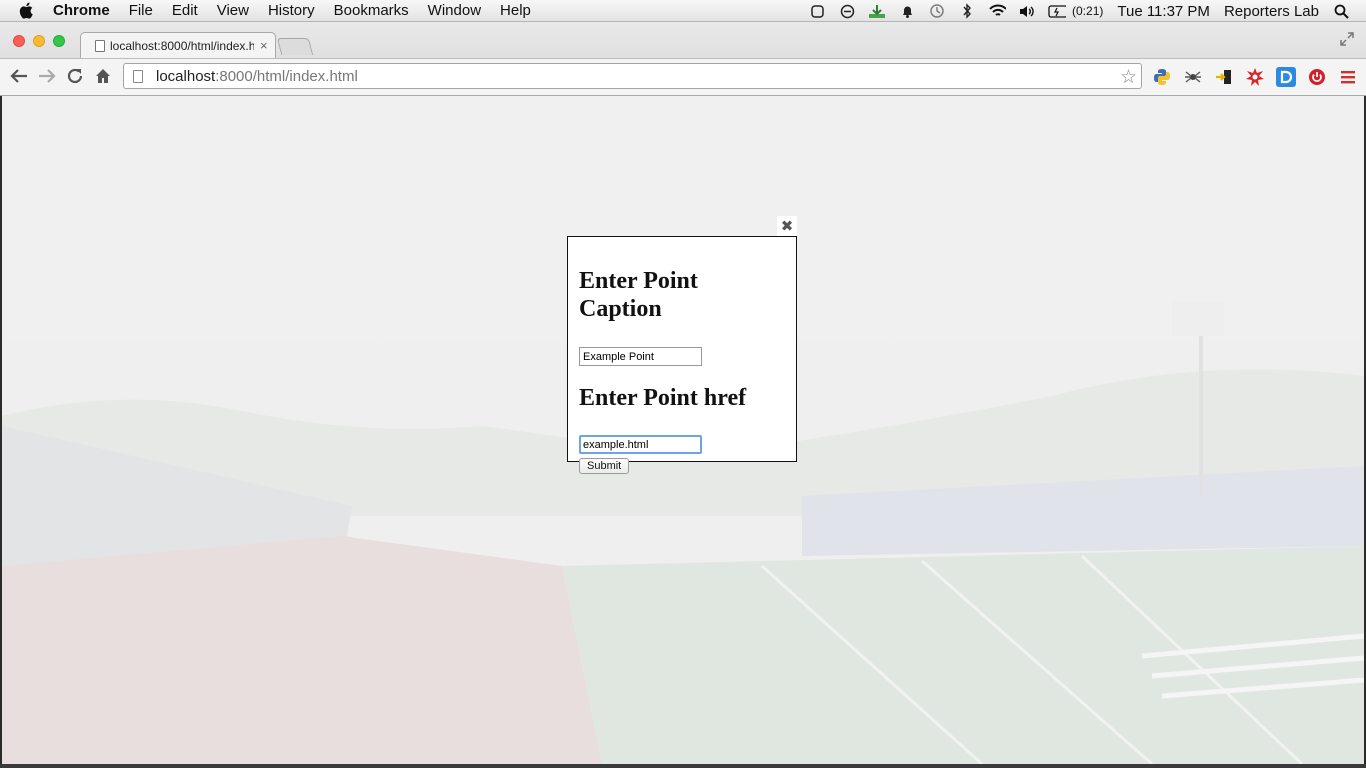 This screenshot has height=768, width=1366. I want to click on url-text: localhost:8000/html/index.html, so click(257, 76).